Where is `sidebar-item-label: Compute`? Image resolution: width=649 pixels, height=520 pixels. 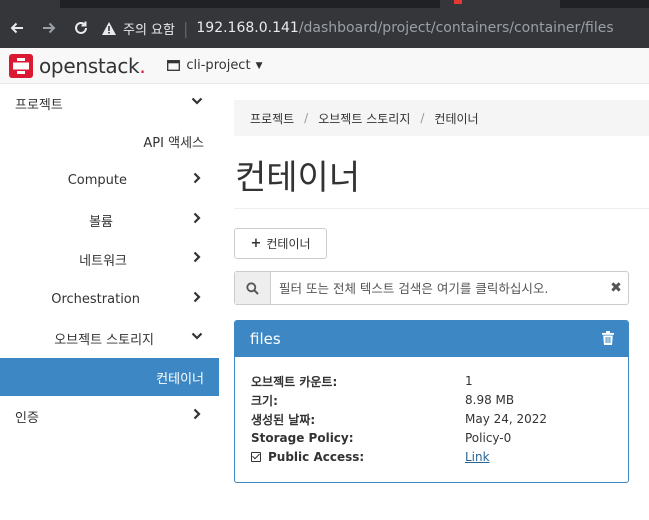 sidebar-item-label: Compute is located at coordinates (97, 180).